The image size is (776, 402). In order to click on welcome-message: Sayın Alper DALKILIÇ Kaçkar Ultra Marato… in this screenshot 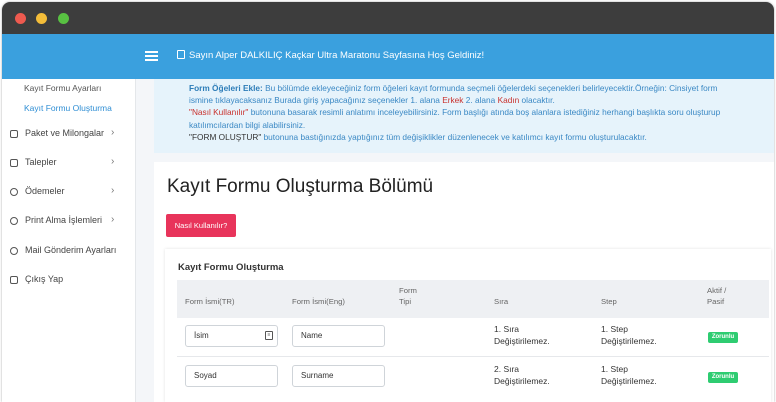, I will do `click(330, 55)`.